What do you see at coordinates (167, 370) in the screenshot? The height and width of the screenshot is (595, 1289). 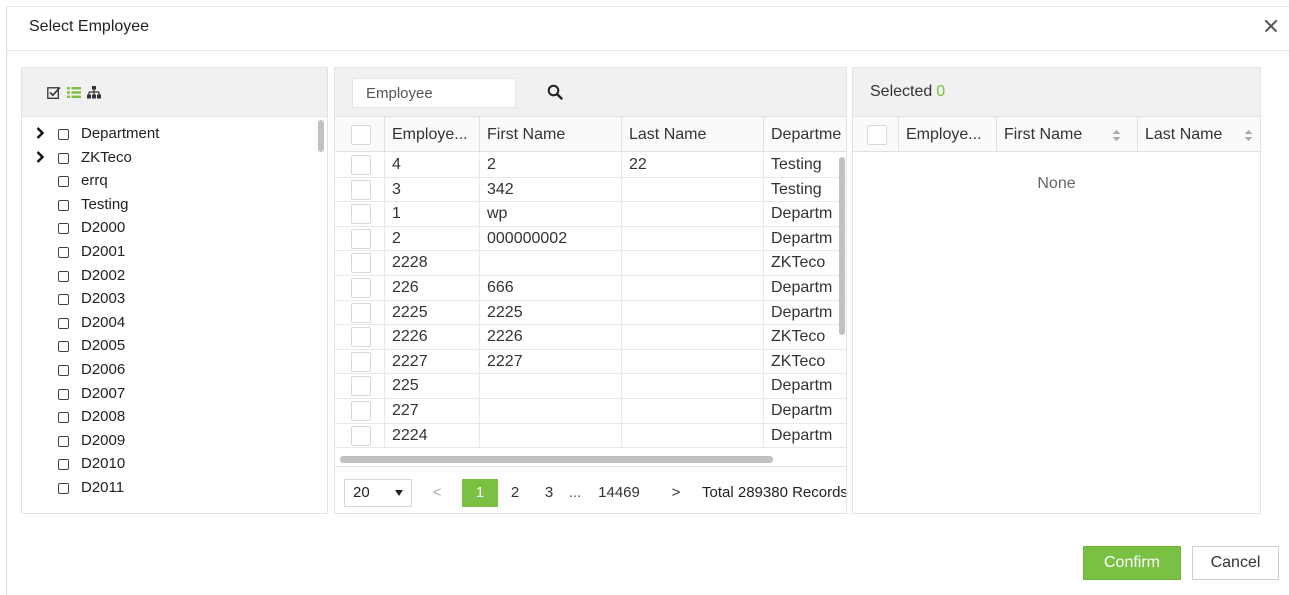 I see `tree-item: D2006` at bounding box center [167, 370].